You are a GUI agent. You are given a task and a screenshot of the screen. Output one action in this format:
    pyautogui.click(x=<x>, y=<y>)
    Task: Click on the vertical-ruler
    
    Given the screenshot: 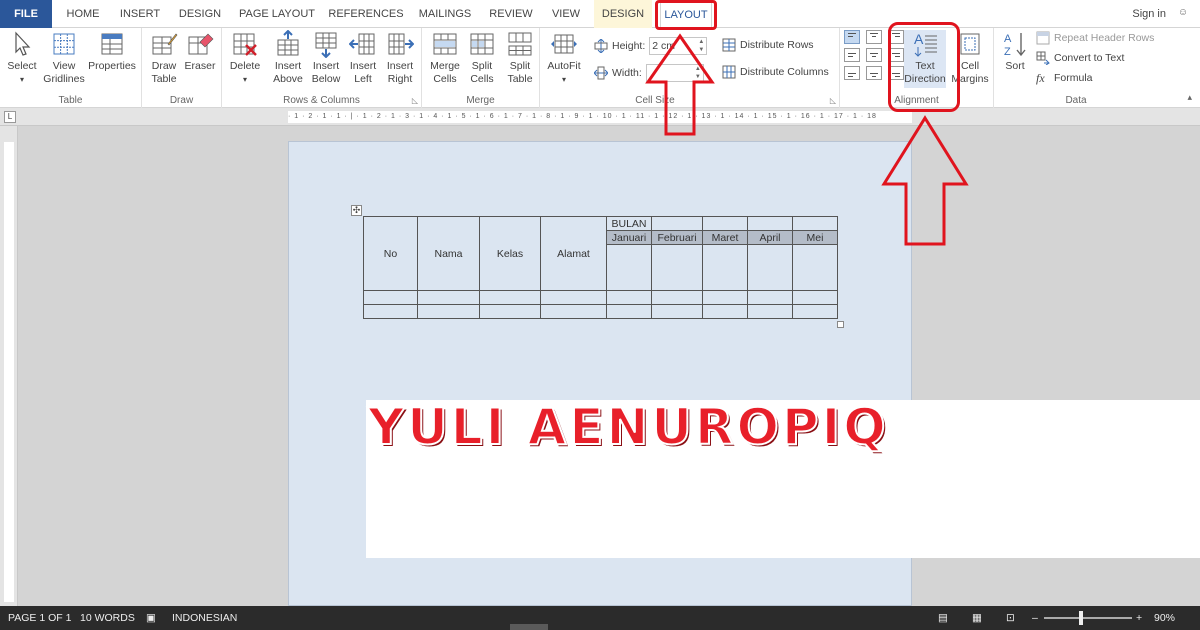 What is the action you would take?
    pyautogui.click(x=9, y=366)
    